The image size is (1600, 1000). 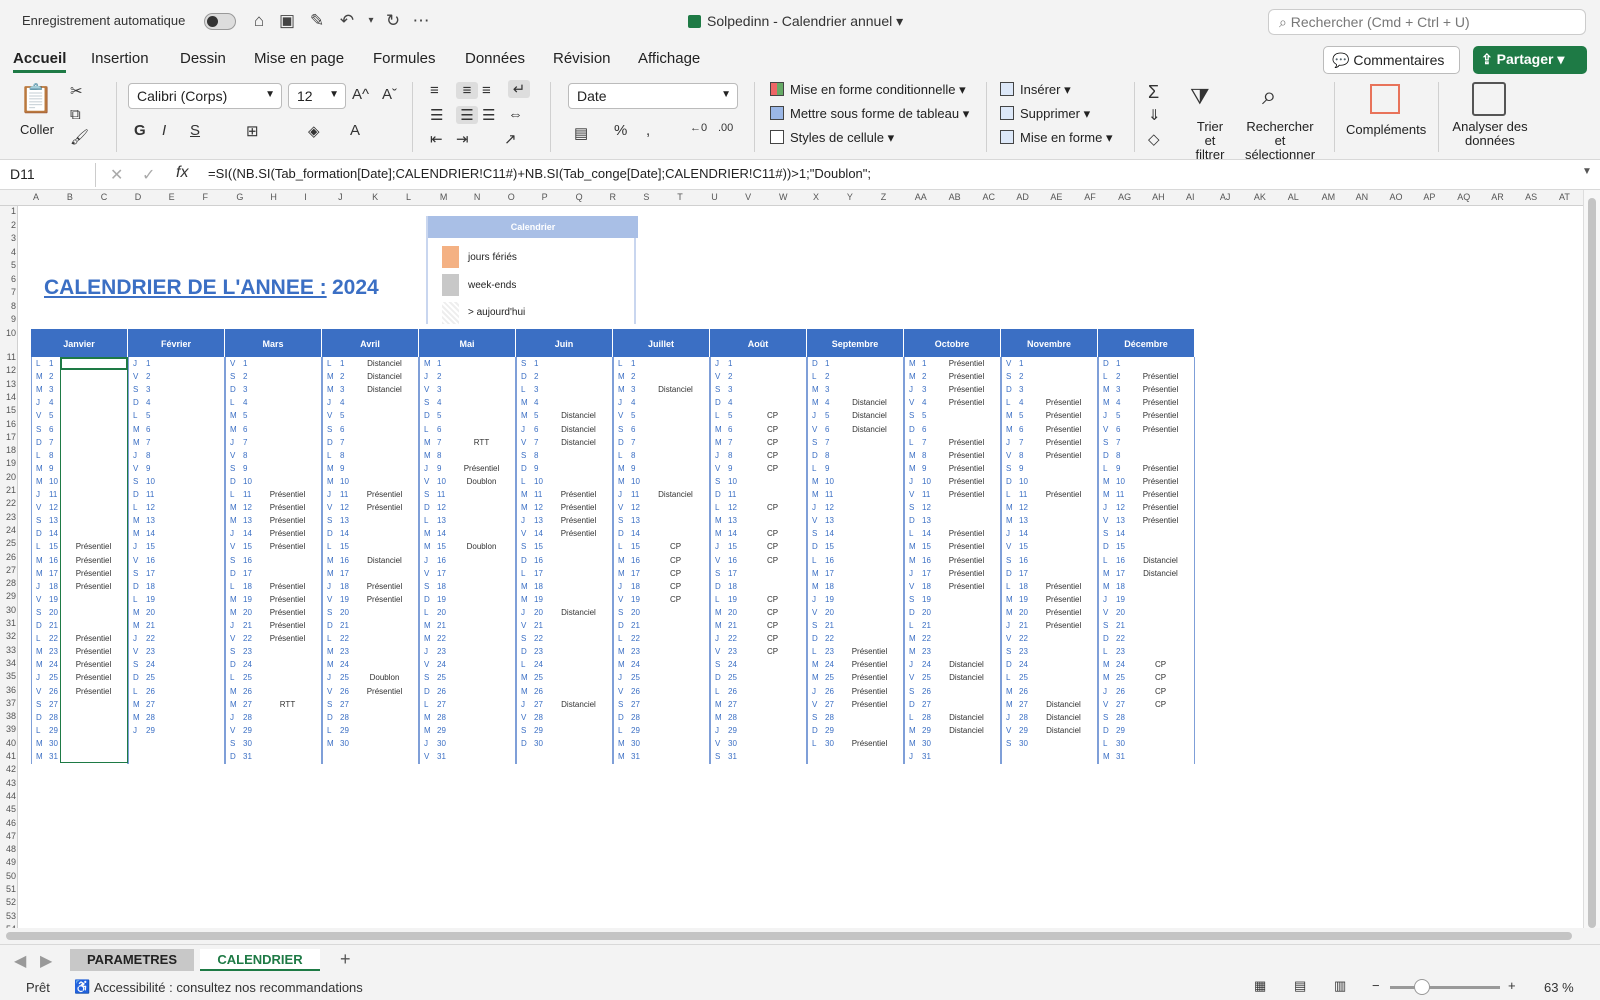 What do you see at coordinates (75, 114) in the screenshot?
I see `copy-icon: ⧉` at bounding box center [75, 114].